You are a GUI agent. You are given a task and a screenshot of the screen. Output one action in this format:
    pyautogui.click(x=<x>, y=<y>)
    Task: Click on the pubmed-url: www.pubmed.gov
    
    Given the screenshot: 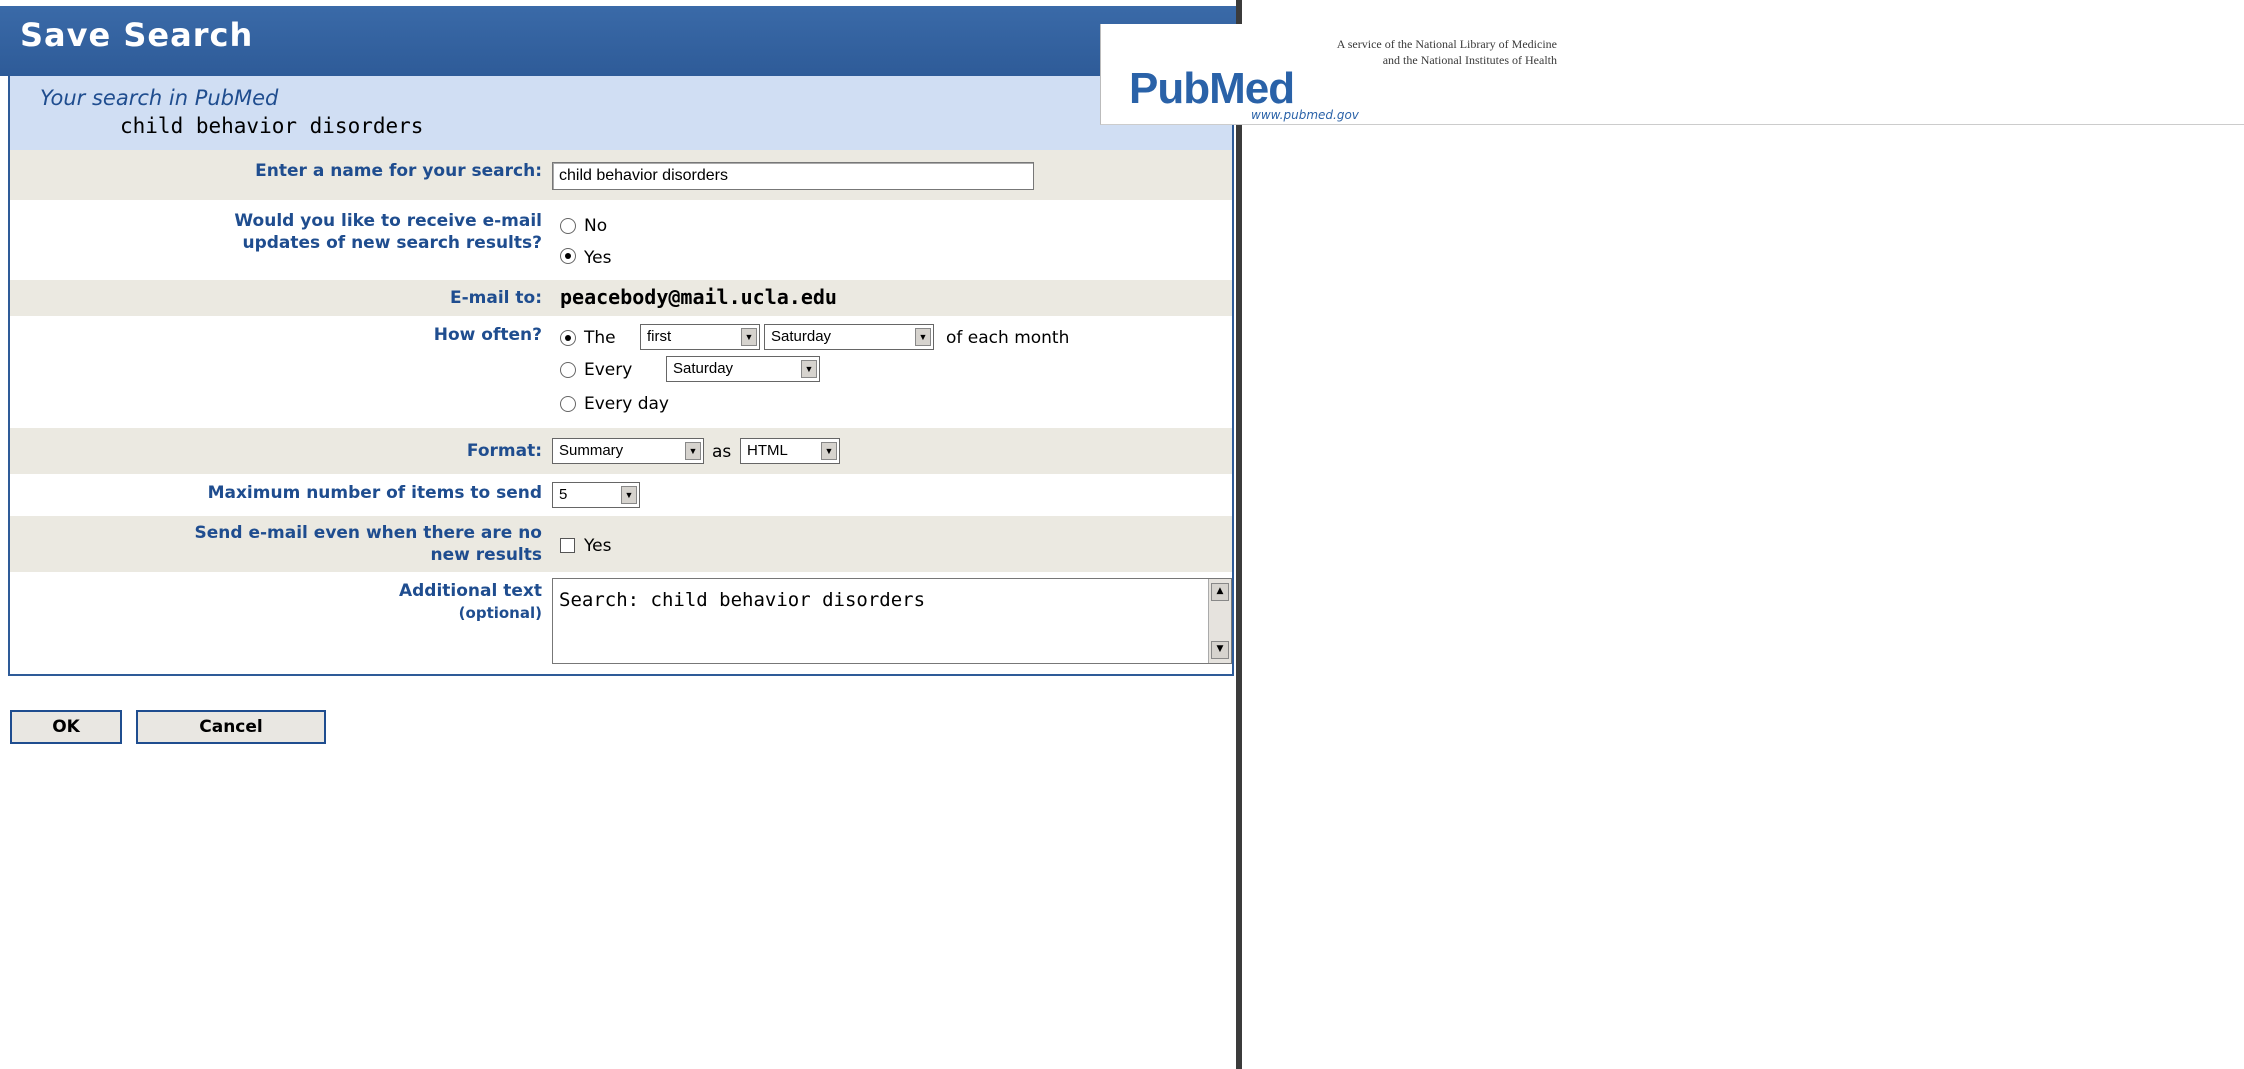 What is the action you would take?
    pyautogui.click(x=1305, y=115)
    